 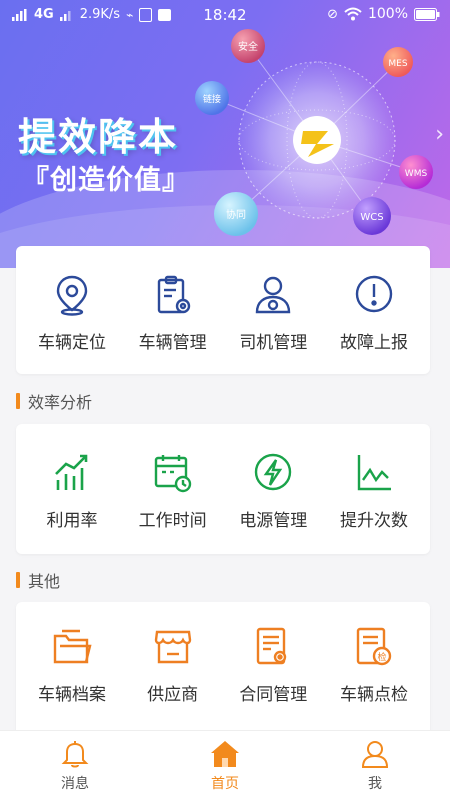 I want to click on quick-action-vehicle-location: 车辆定位, so click(x=72, y=313).